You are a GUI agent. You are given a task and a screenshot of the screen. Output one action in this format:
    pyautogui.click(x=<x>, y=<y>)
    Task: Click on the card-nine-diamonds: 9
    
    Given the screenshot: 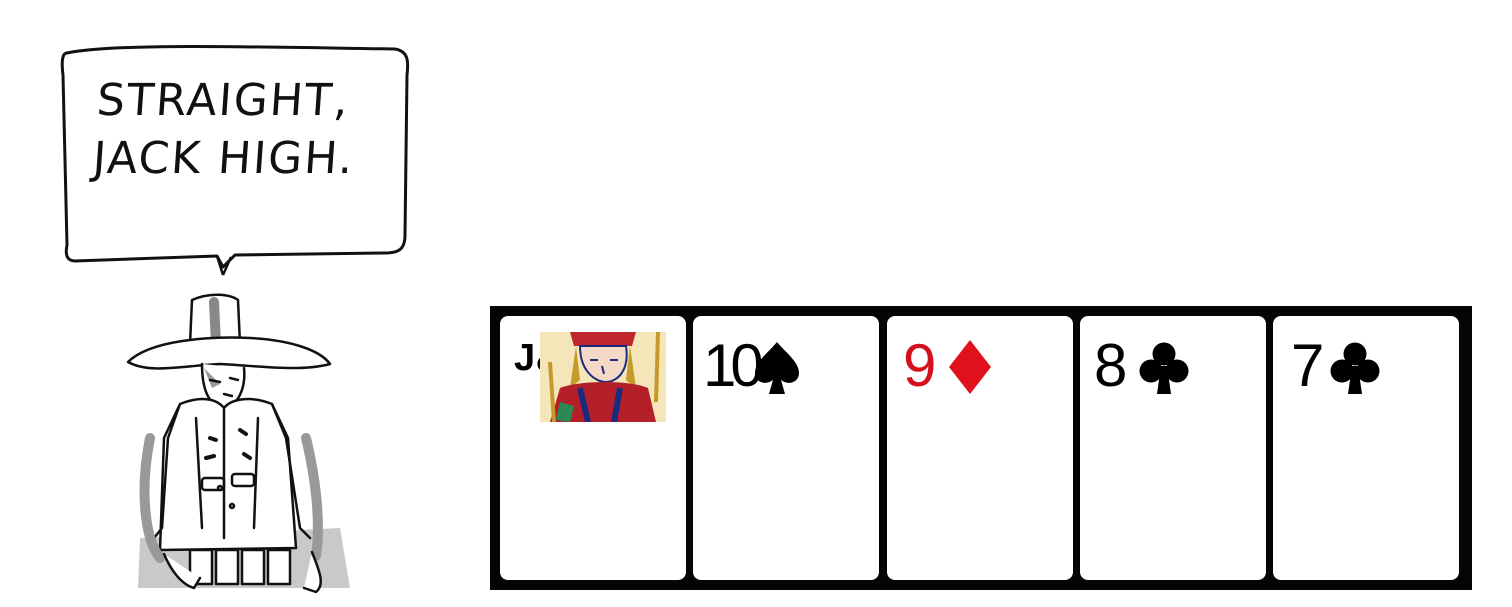 What is the action you would take?
    pyautogui.click(x=980, y=448)
    